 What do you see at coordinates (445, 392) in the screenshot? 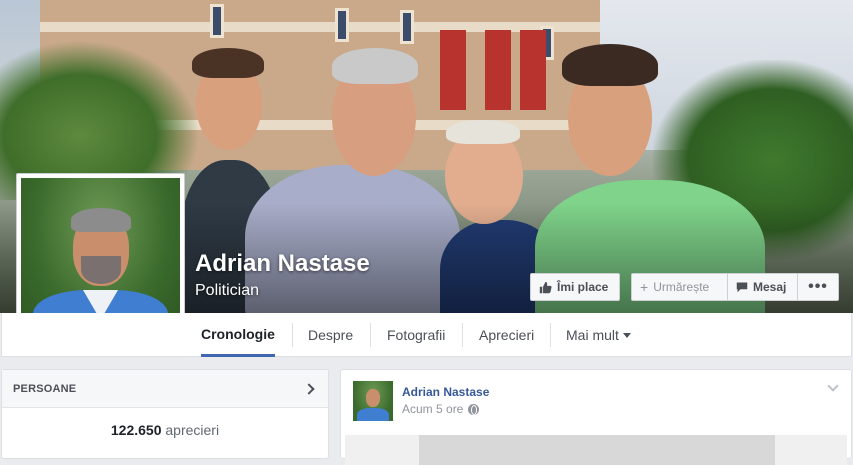
I see `post-author-name: Adrian Nastase` at bounding box center [445, 392].